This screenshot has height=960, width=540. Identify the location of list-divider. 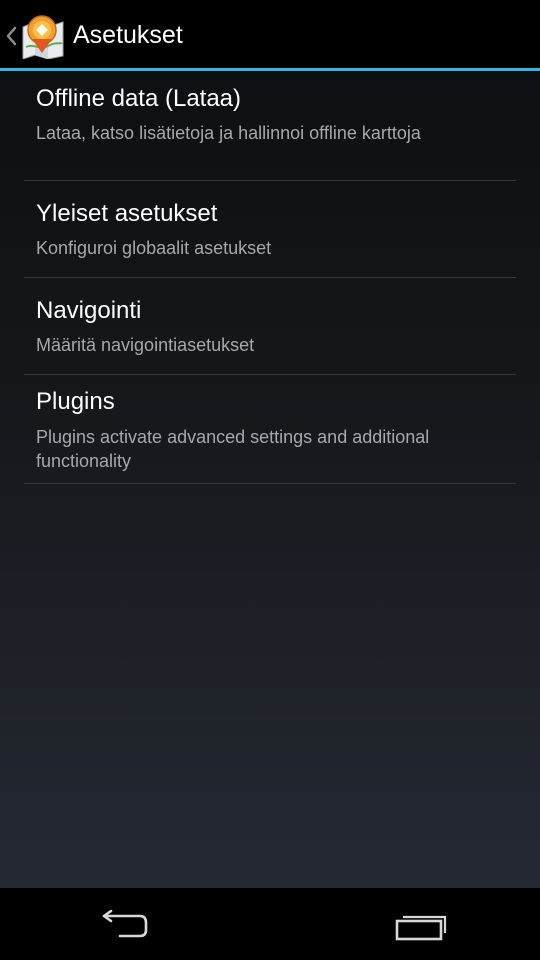
(270, 483).